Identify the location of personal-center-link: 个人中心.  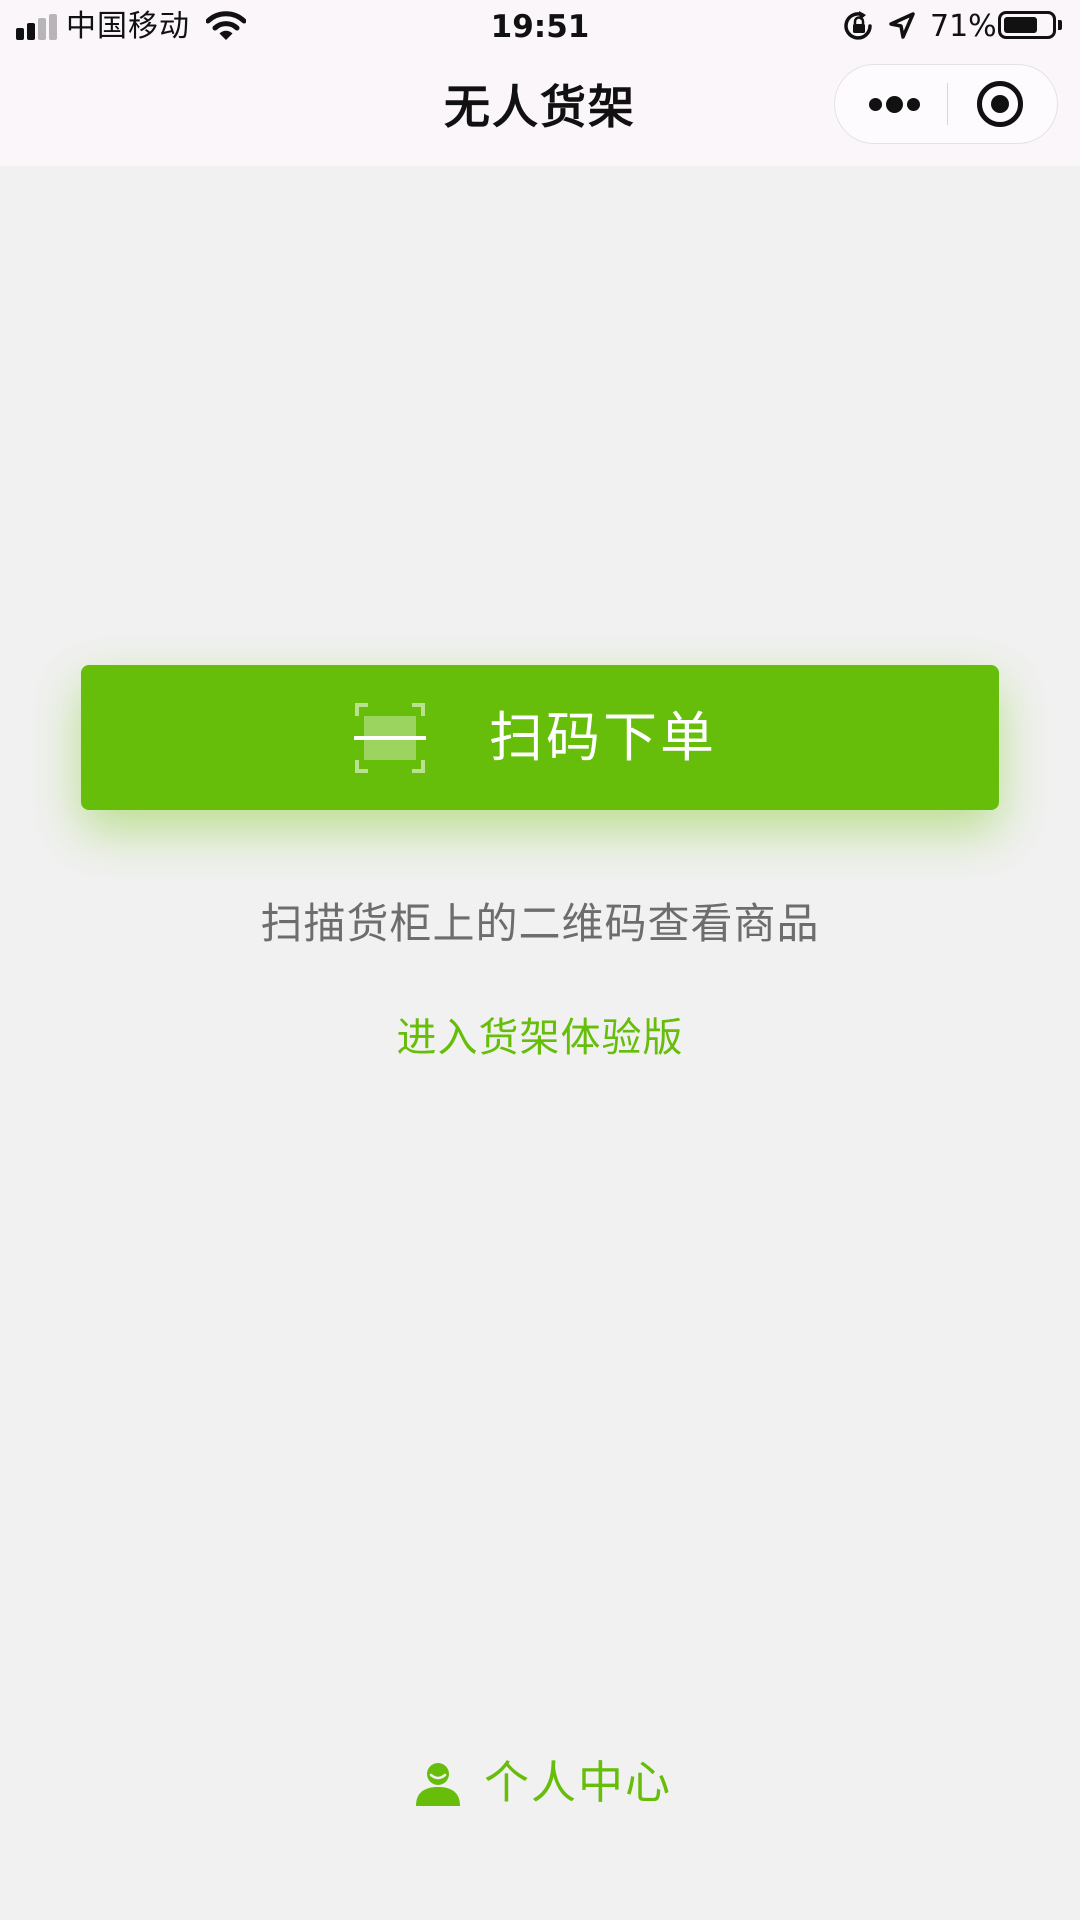
(544, 1783).